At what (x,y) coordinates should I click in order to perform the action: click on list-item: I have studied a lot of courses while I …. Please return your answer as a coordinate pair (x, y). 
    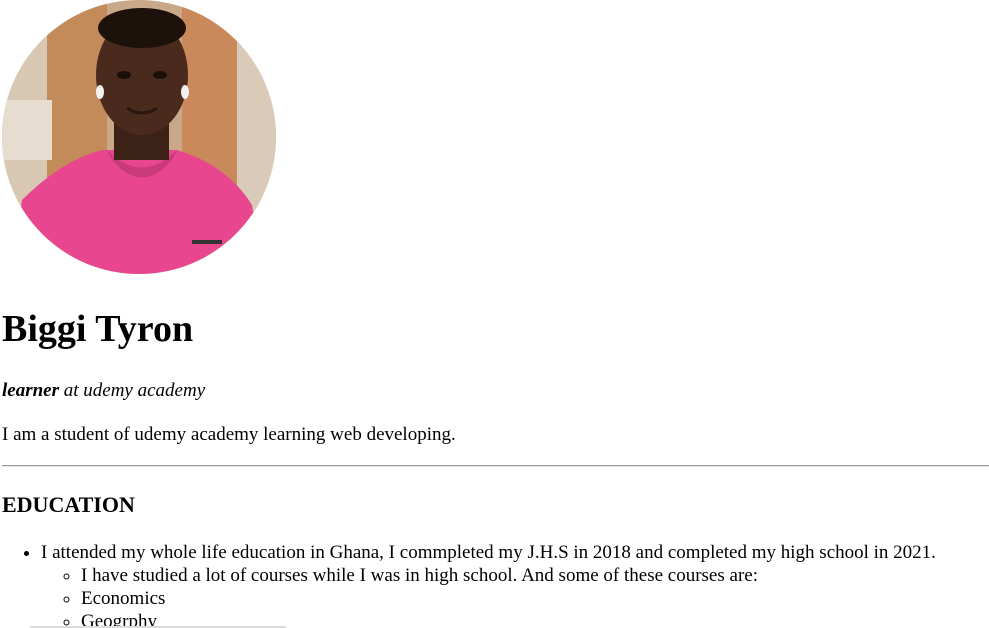
    Looking at the image, I should click on (508, 575).